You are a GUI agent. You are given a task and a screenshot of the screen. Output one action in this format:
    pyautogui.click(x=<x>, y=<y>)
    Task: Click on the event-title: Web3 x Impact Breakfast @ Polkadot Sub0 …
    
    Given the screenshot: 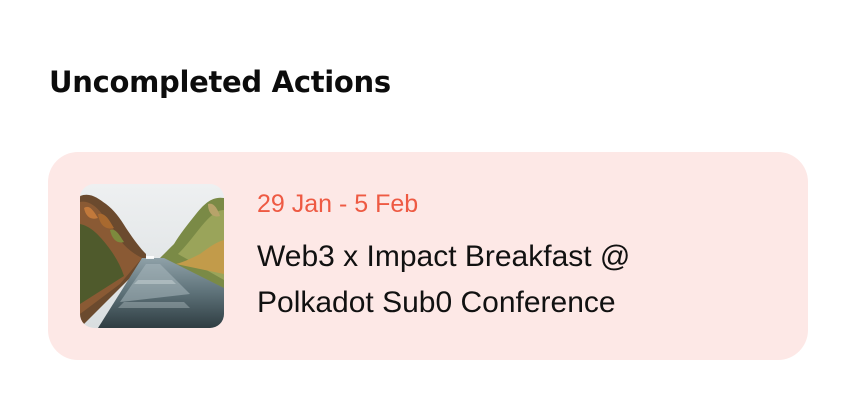 What is the action you would take?
    pyautogui.click(x=444, y=279)
    